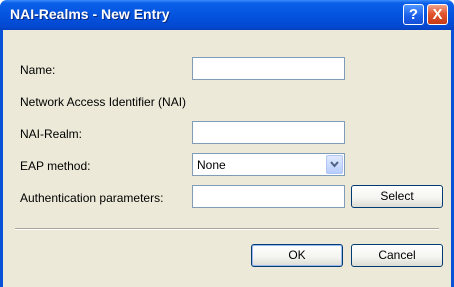 This screenshot has height=287, width=454. What do you see at coordinates (92, 198) in the screenshot?
I see `auth-params-label: Authentication parameters:` at bounding box center [92, 198].